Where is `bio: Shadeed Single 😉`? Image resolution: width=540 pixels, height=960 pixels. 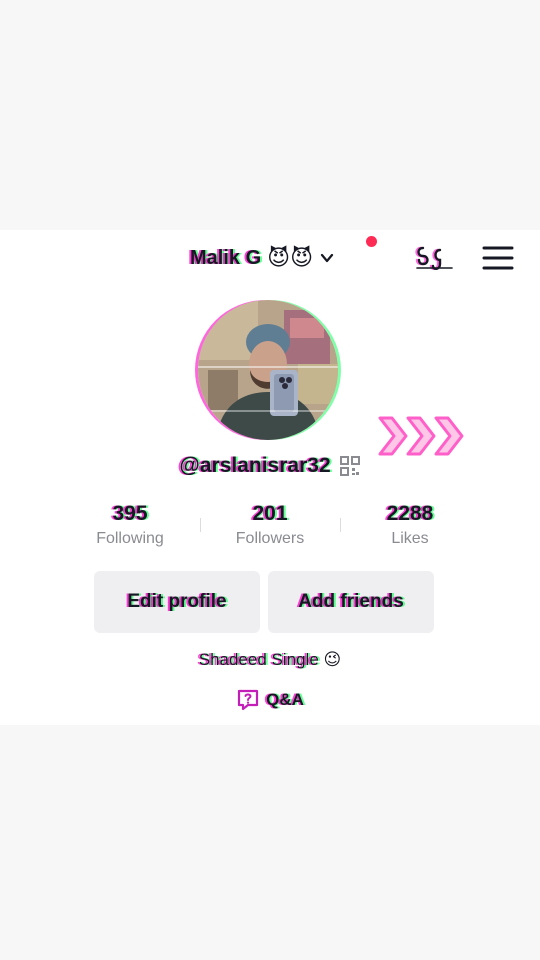
bio: Shadeed Single 😉 is located at coordinates (270, 660).